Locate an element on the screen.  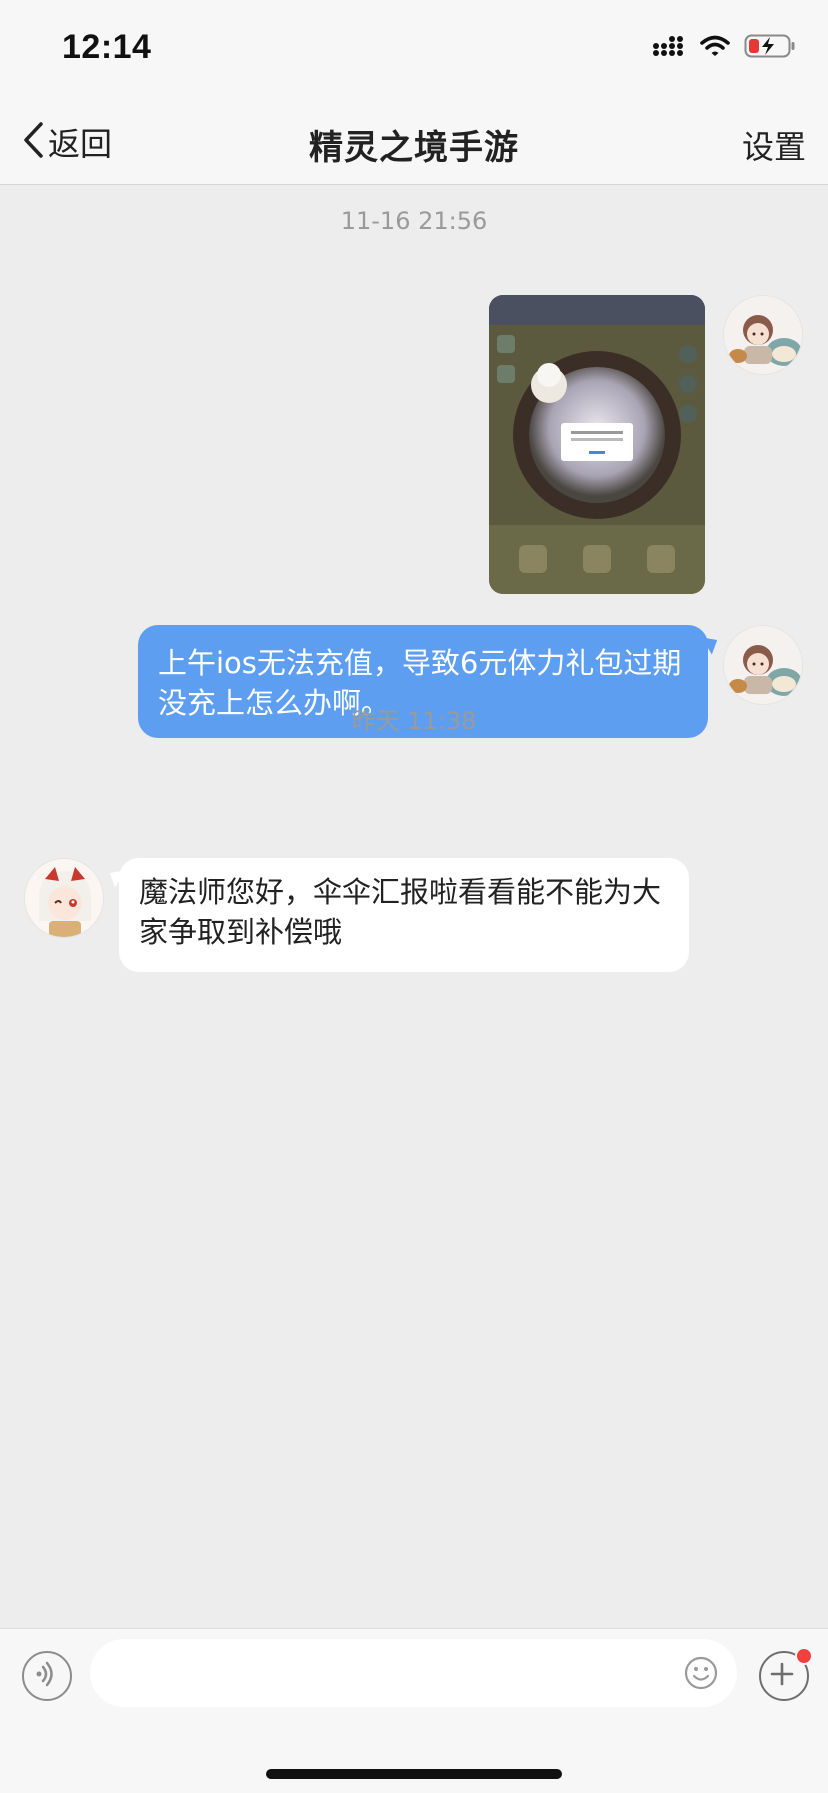
nav-bar: 返回 精灵之境手游 设置 is located at coordinates (414, 142).